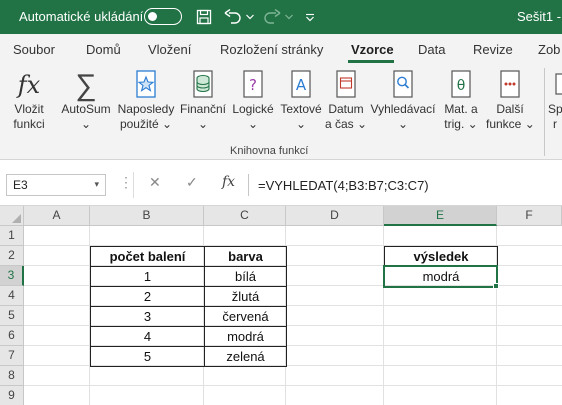 Image resolution: width=562 pixels, height=405 pixels. I want to click on result-header-cell: výsledek, so click(441, 256).